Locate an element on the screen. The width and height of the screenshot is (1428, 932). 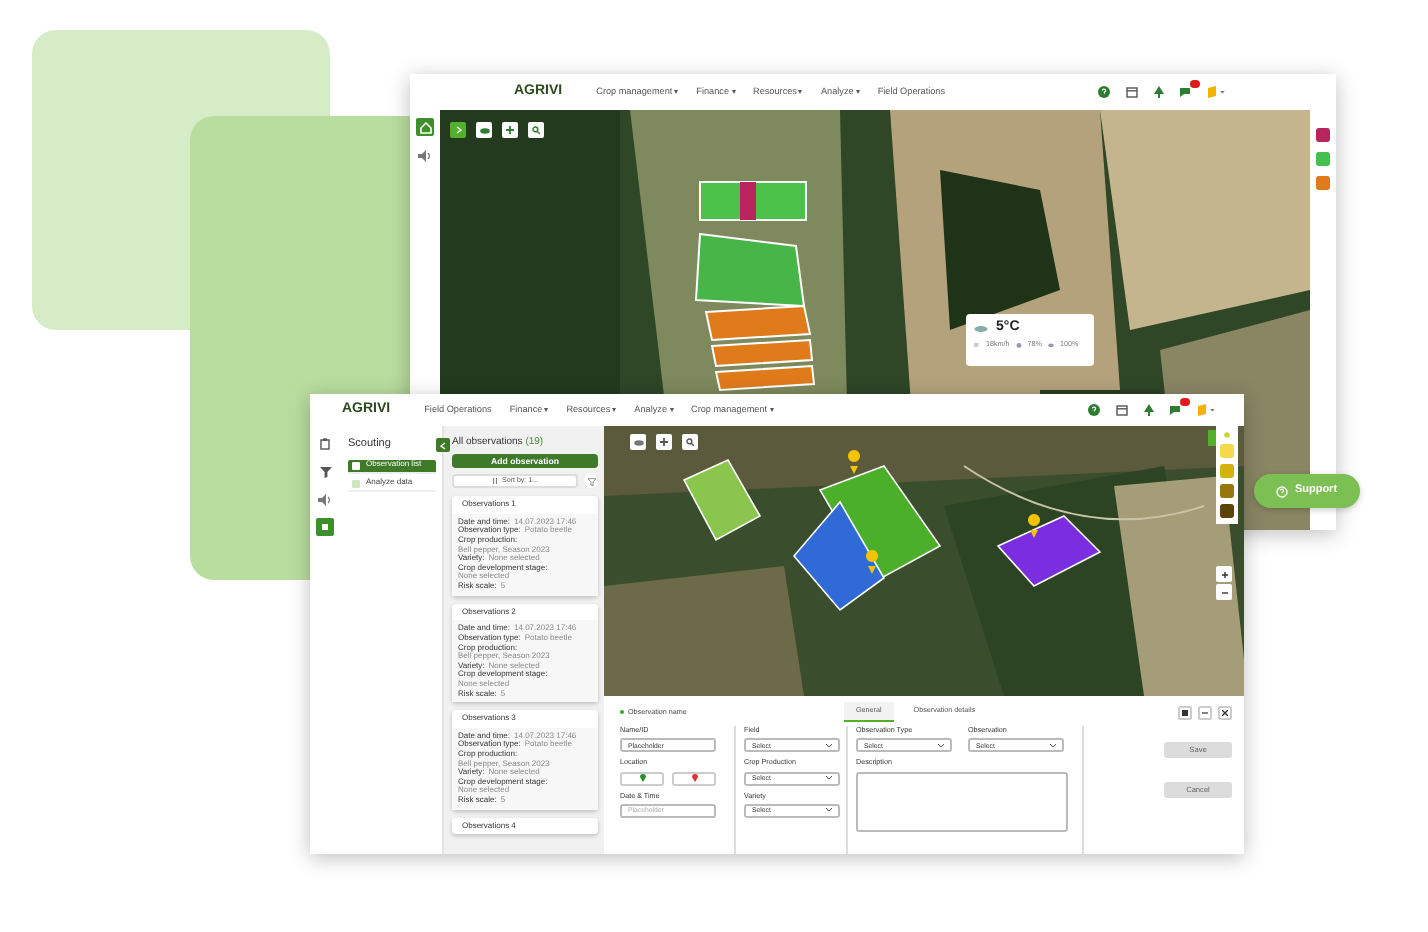
scouting-button is located at coordinates (325, 527).